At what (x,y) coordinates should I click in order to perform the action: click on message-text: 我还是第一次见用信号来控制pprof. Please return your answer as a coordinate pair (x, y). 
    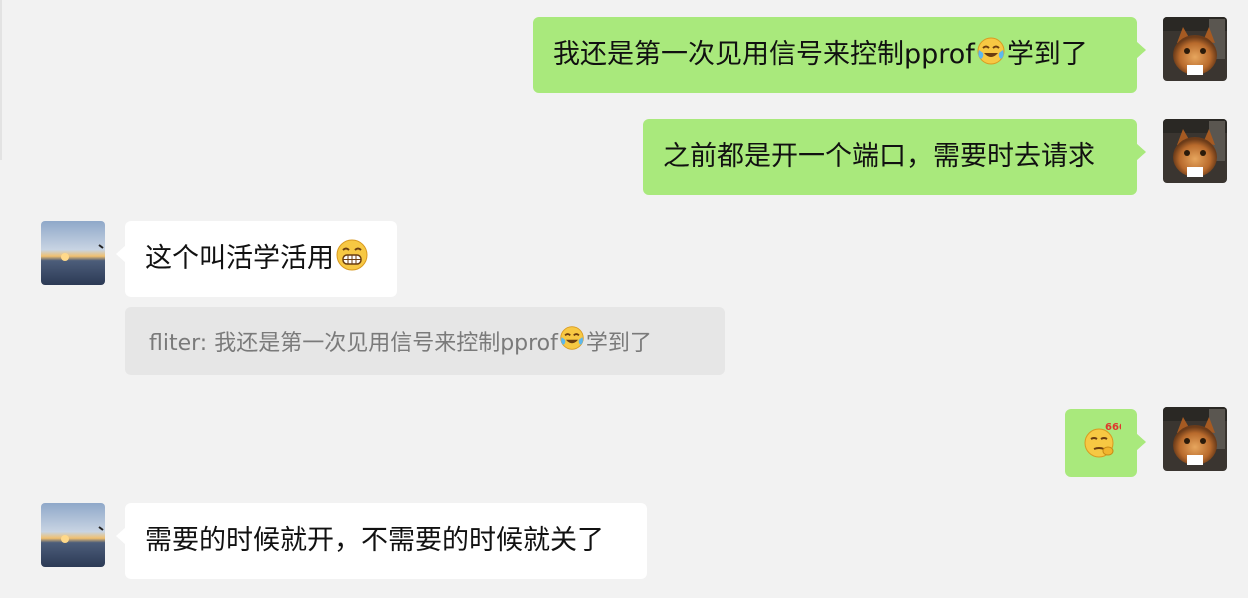
    Looking at the image, I should click on (764, 54).